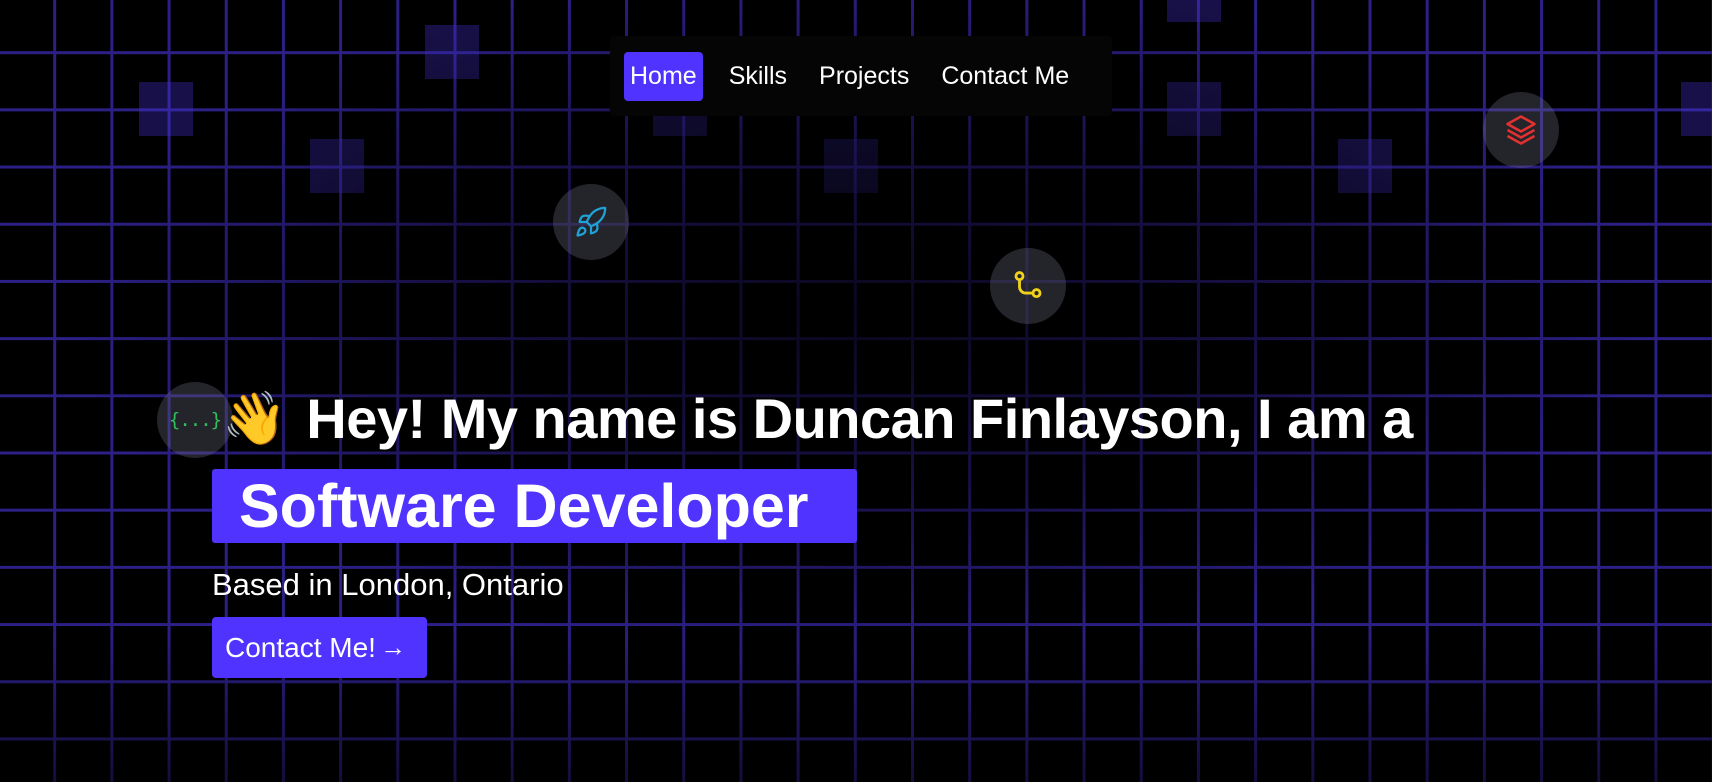  I want to click on layers-icon, so click(1521, 130).